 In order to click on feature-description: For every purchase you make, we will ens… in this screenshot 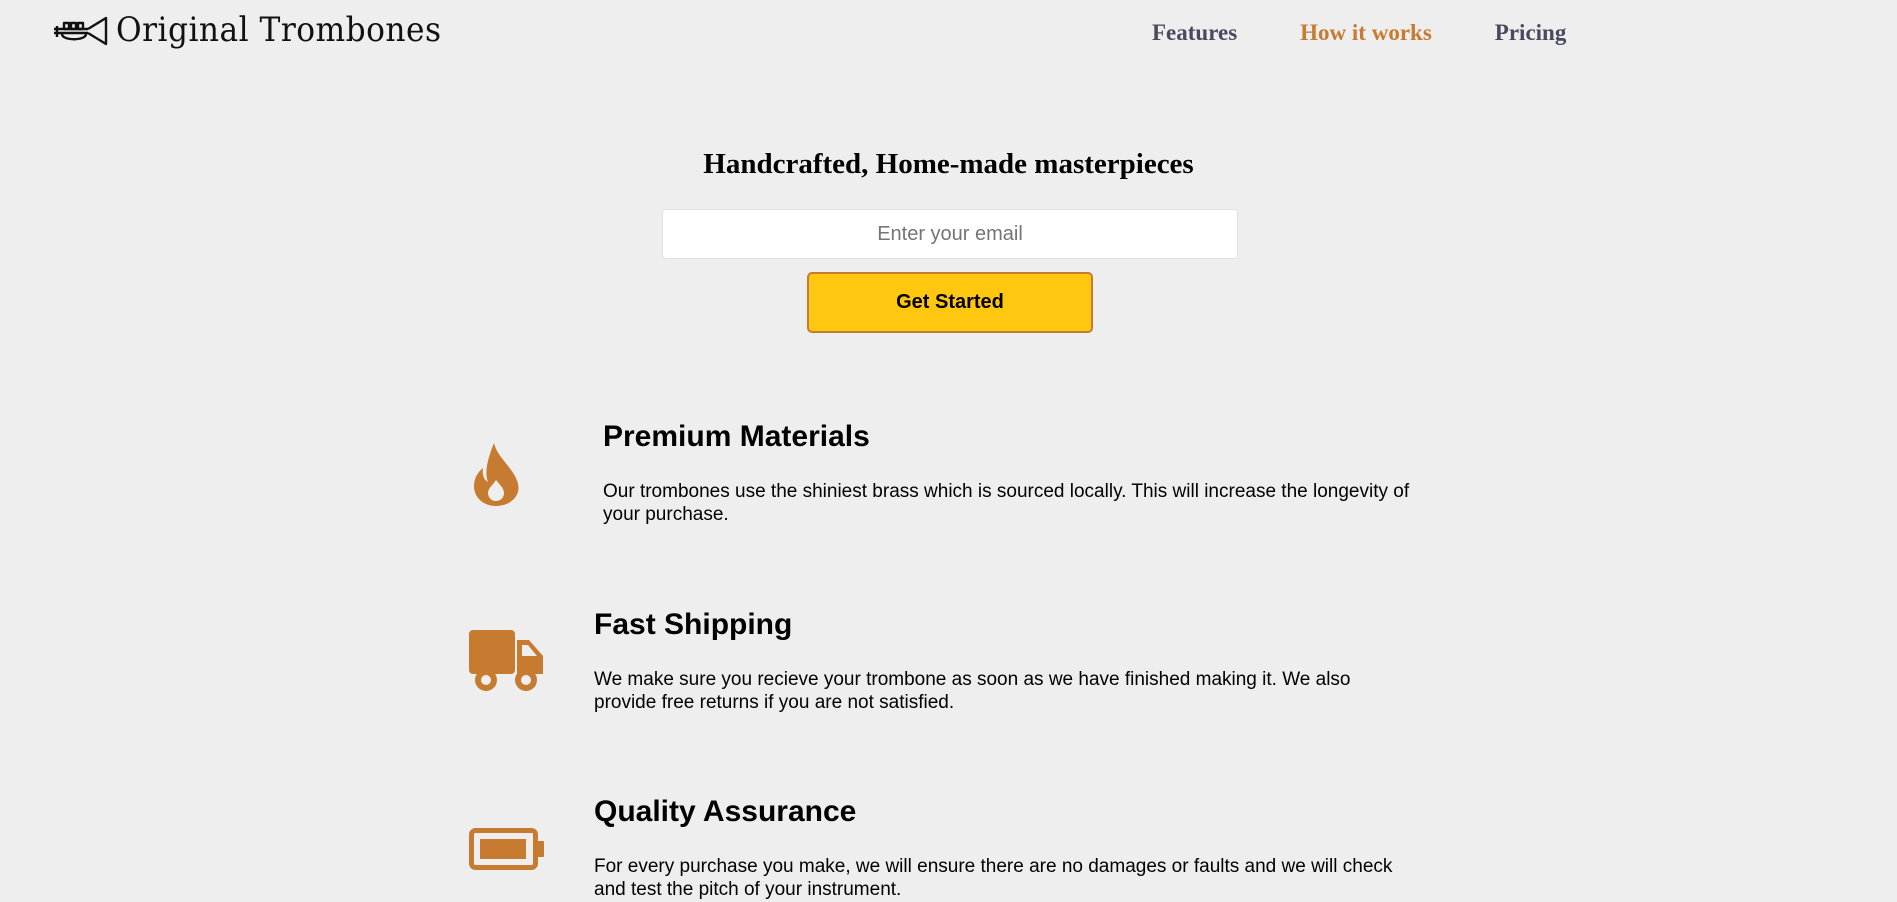, I will do `click(993, 878)`.